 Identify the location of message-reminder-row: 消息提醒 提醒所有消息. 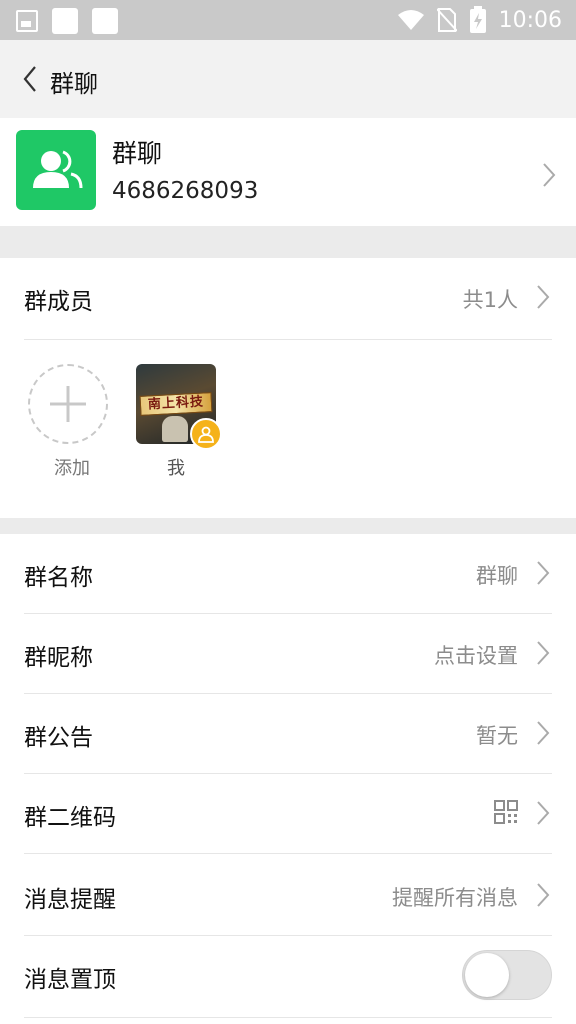
(288, 896).